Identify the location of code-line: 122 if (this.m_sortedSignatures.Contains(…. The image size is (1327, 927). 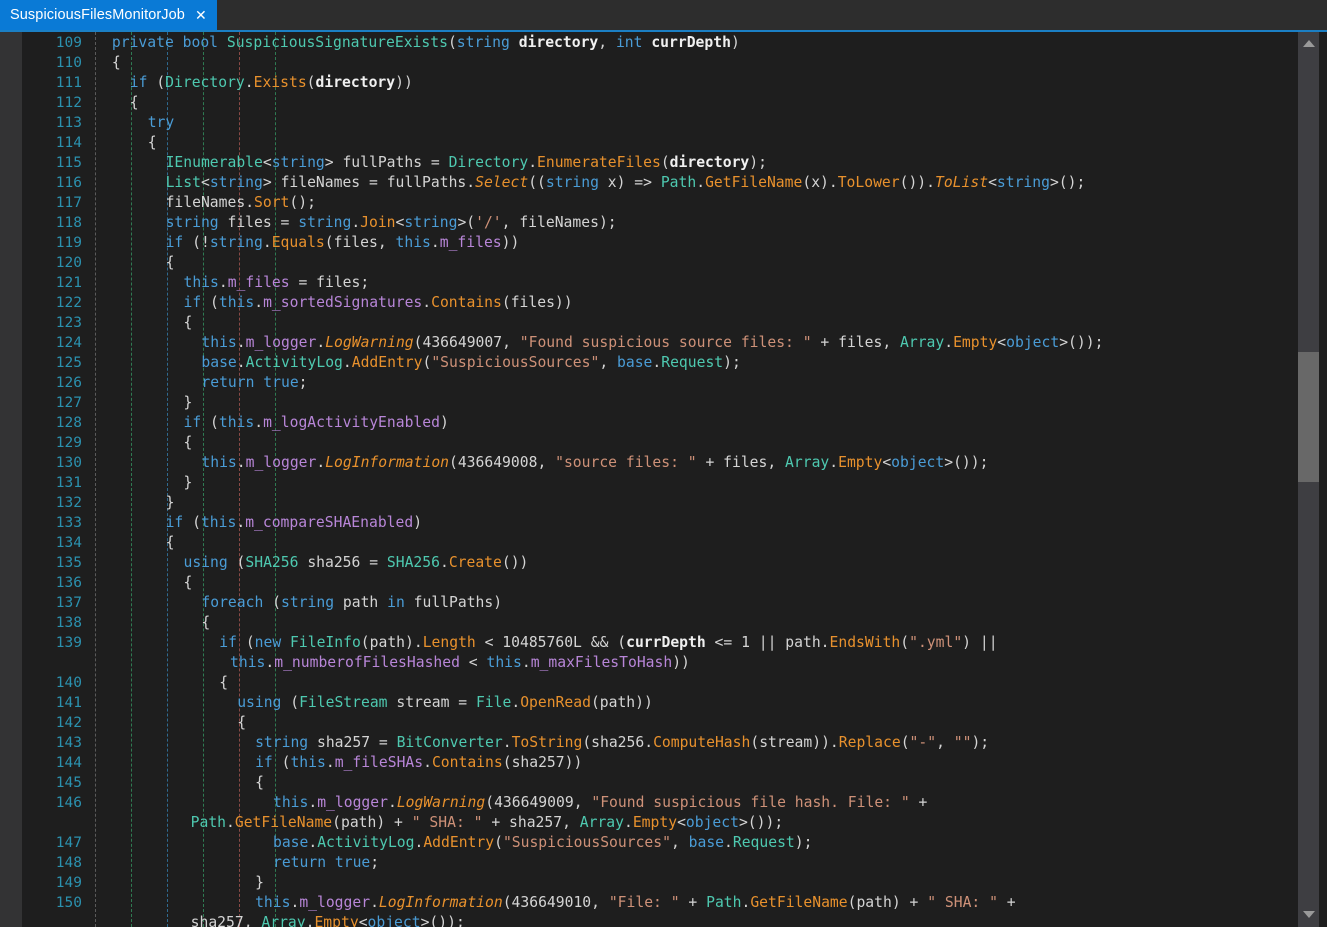
(645, 303).